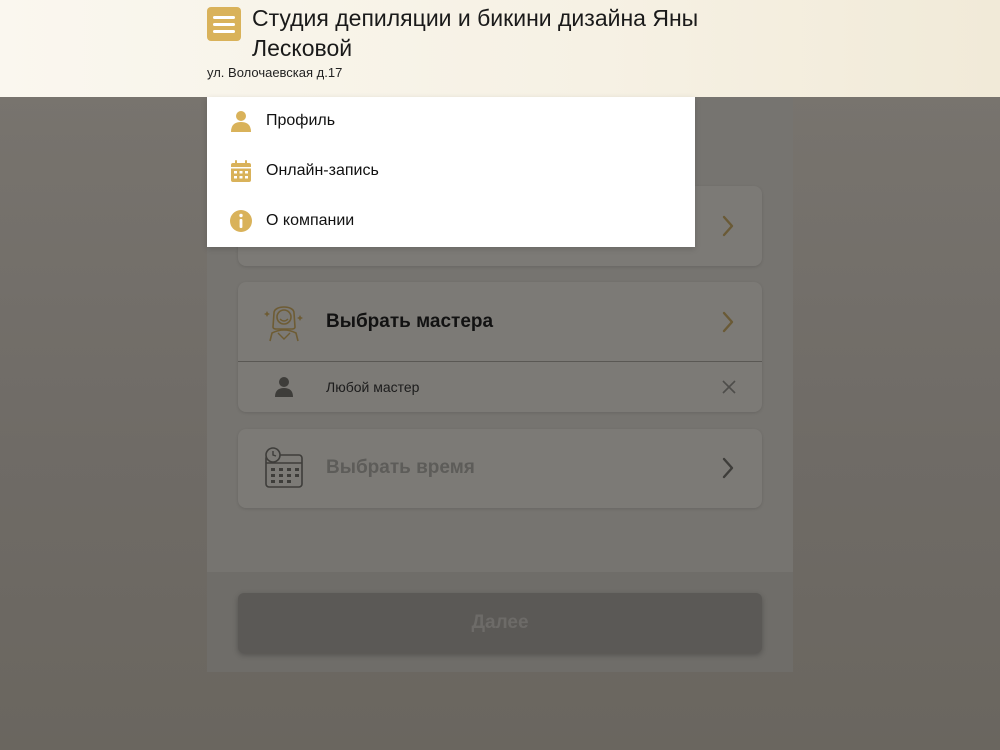 This screenshot has height=750, width=1000. Describe the element at coordinates (322, 170) in the screenshot. I see `menu-item-label: Онлайн-запись` at that location.